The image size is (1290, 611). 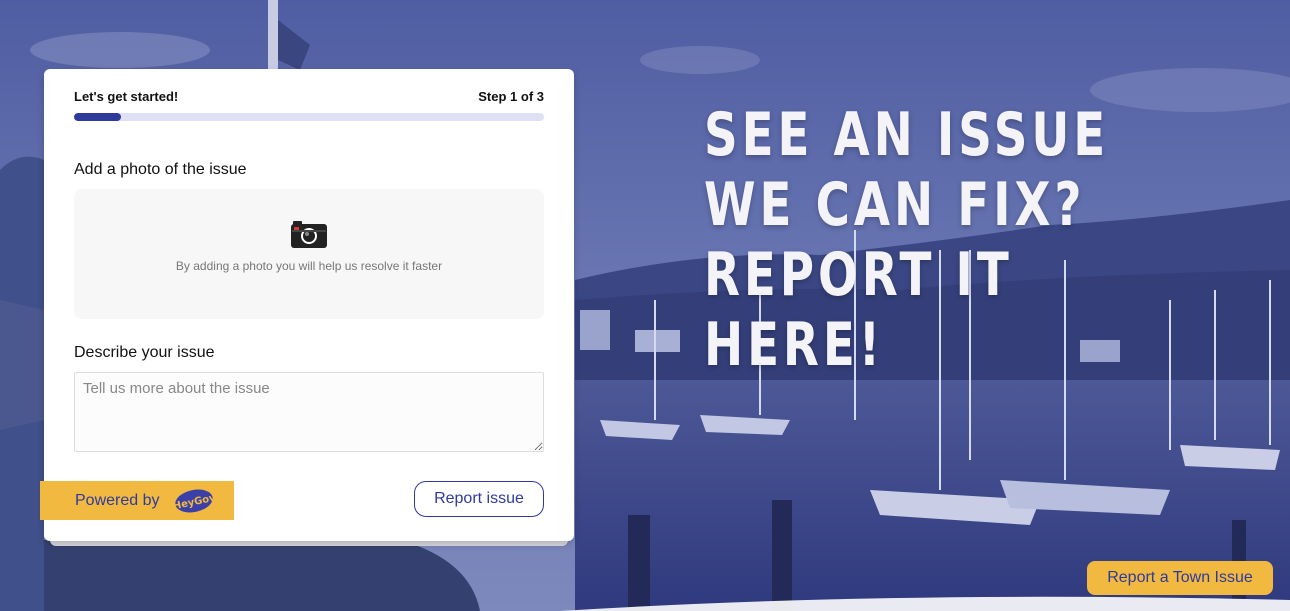 I want to click on progress-header: Let's get started! Step 1 of 3, so click(x=309, y=96).